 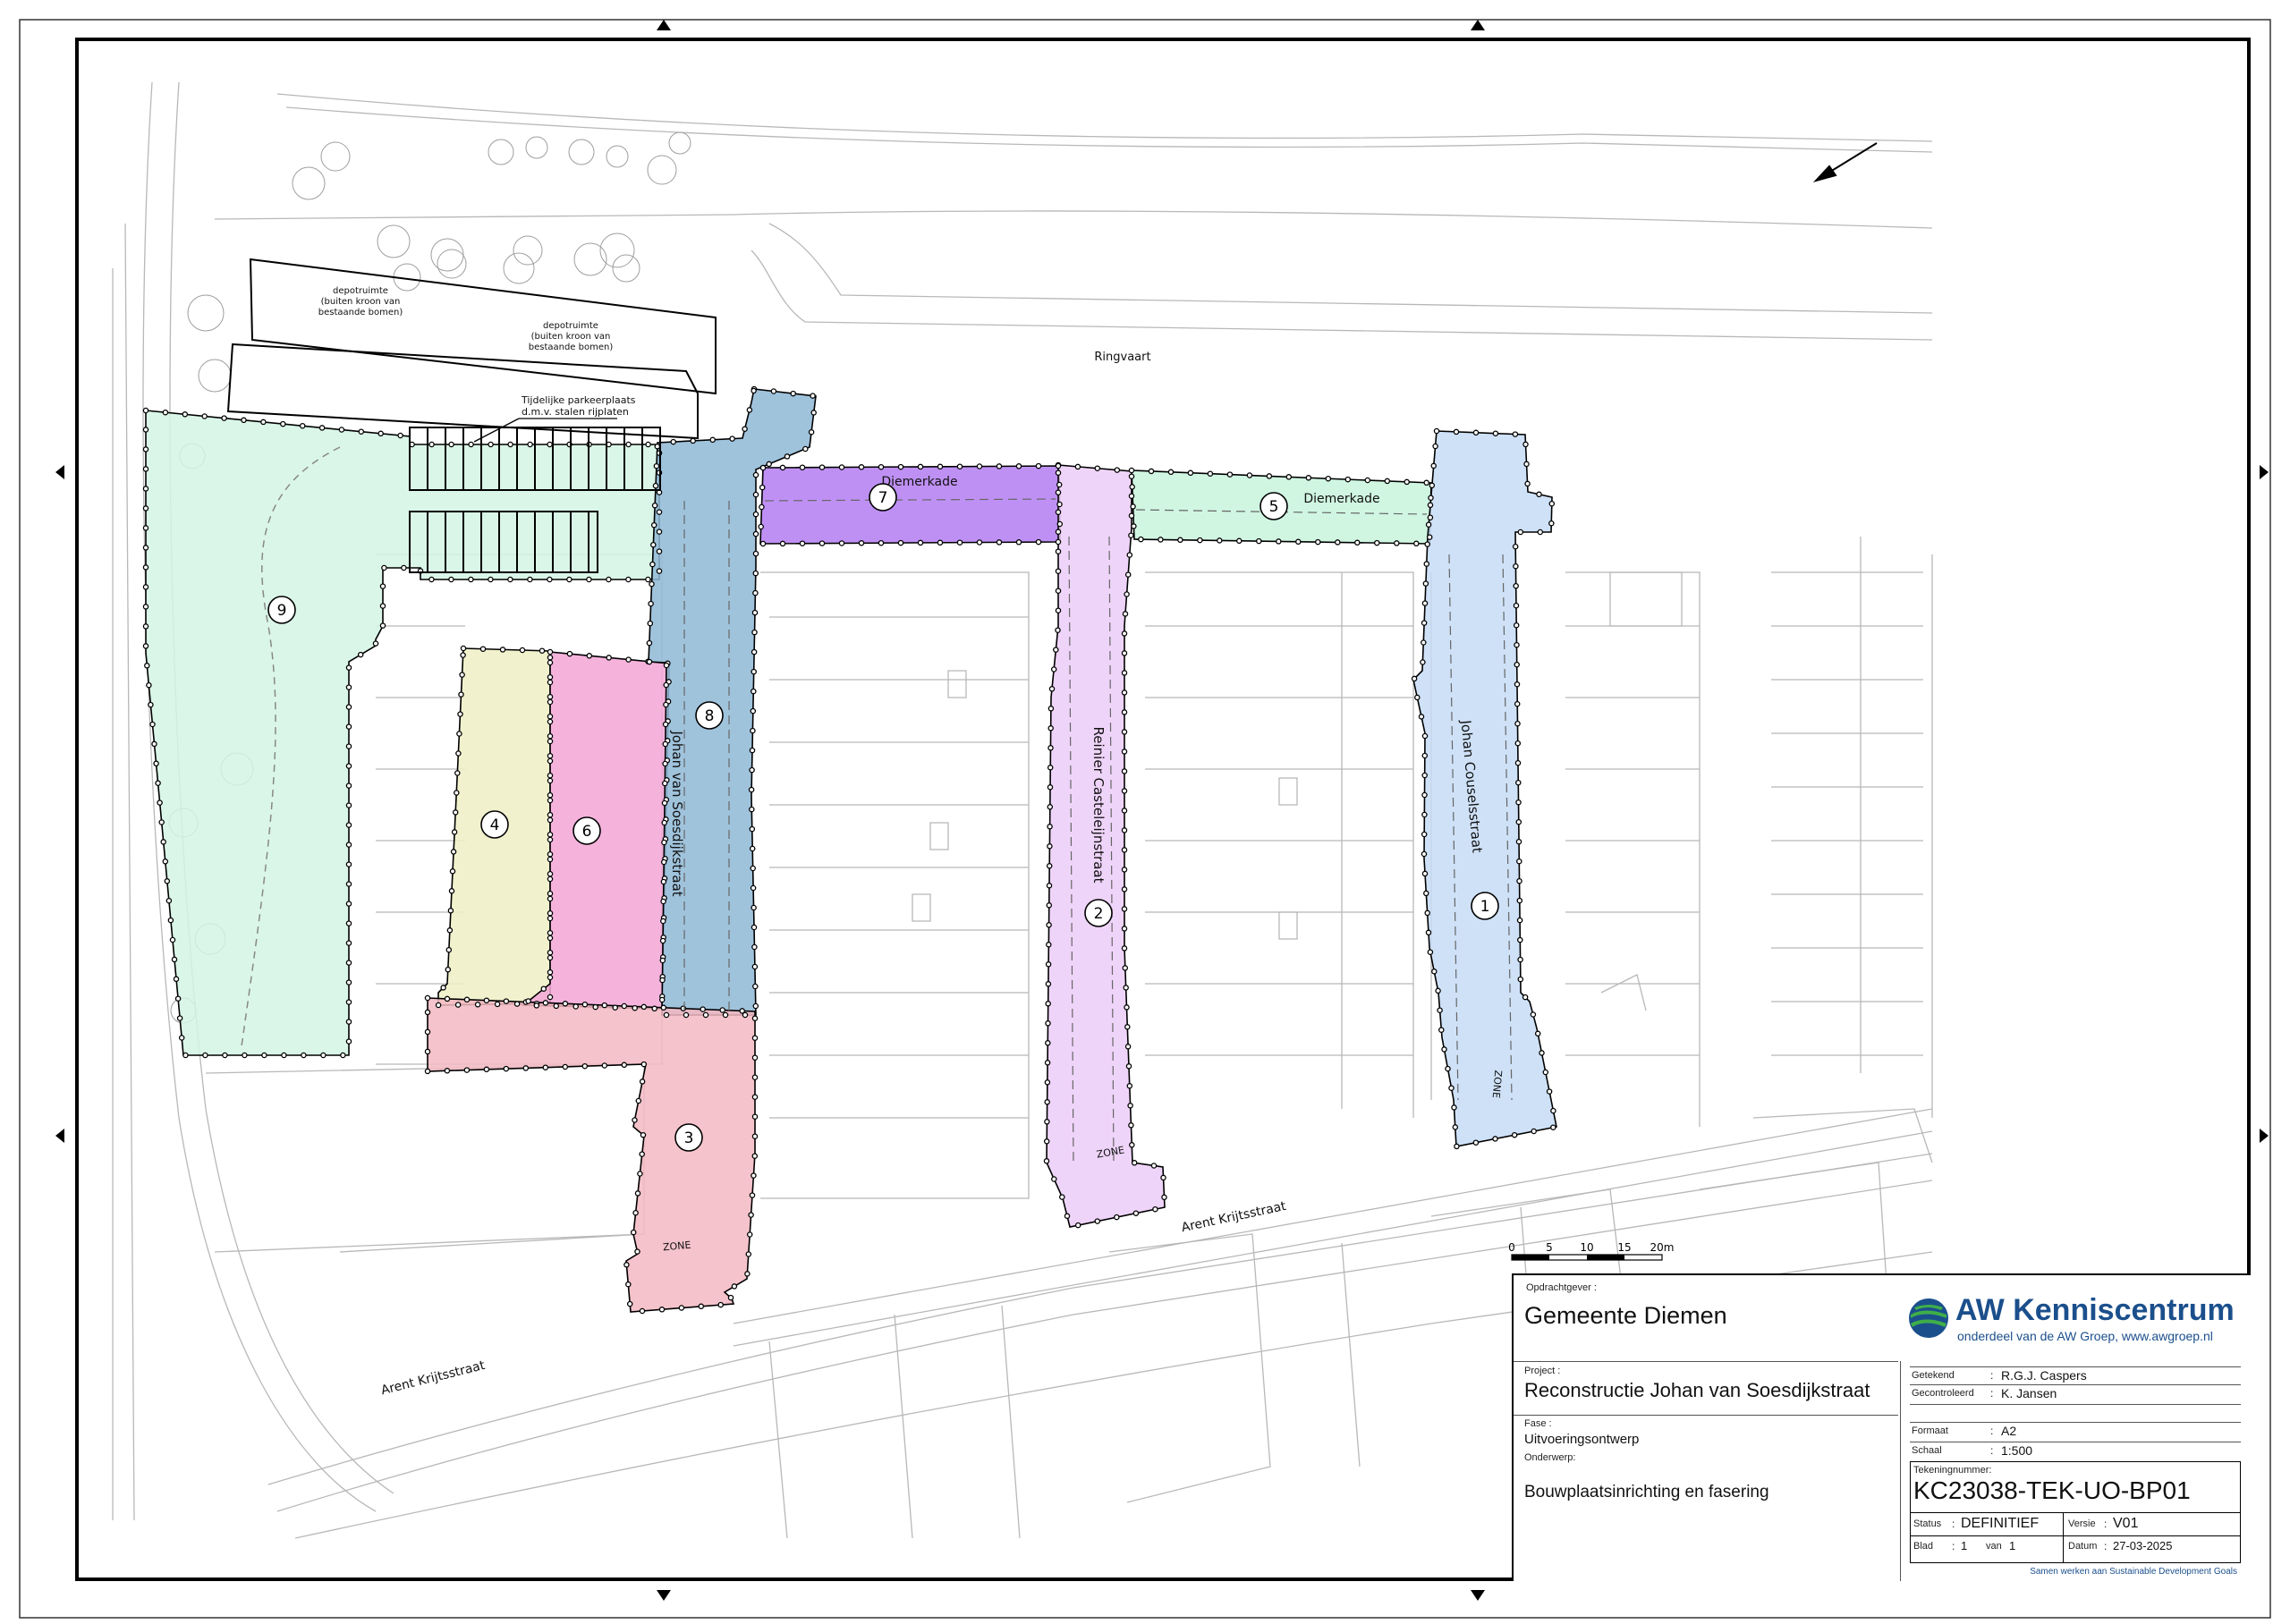 I want to click on phase-marker-7: 7, so click(x=883, y=498).